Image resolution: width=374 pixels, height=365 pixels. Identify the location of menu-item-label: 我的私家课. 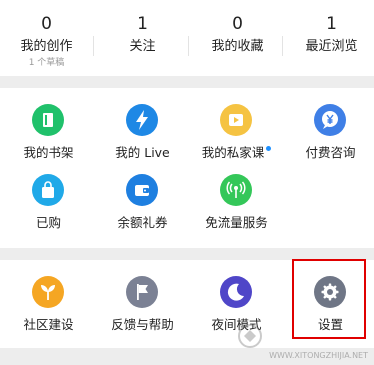
(236, 153).